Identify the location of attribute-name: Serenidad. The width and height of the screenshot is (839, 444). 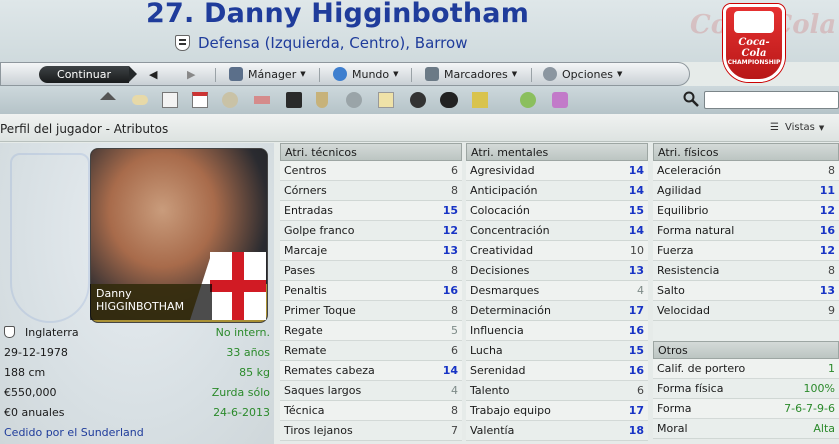
(498, 370).